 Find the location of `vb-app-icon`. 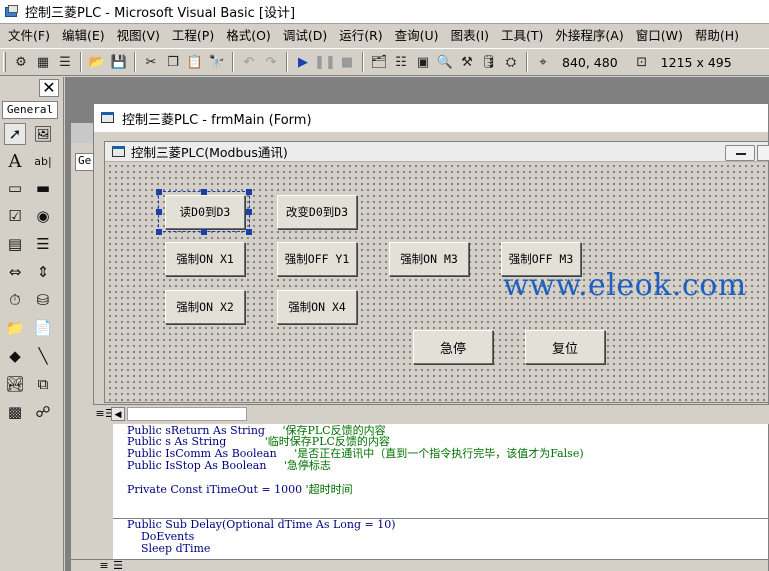

vb-app-icon is located at coordinates (12, 12).